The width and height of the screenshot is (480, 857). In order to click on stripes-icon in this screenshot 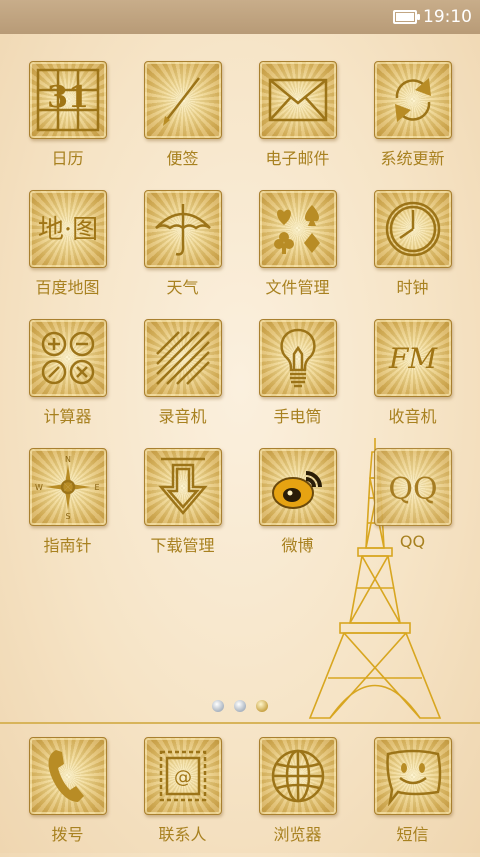, I will do `click(183, 358)`.